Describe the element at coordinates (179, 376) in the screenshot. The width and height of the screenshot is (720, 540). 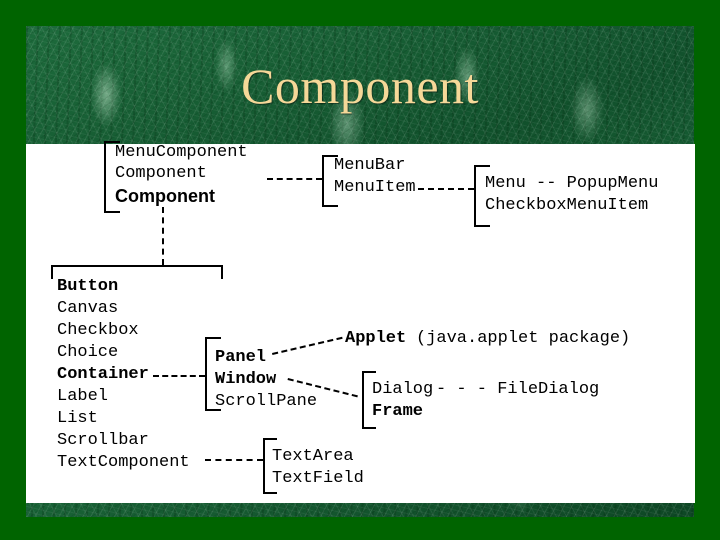
I see `connector-container-to-panel` at that location.